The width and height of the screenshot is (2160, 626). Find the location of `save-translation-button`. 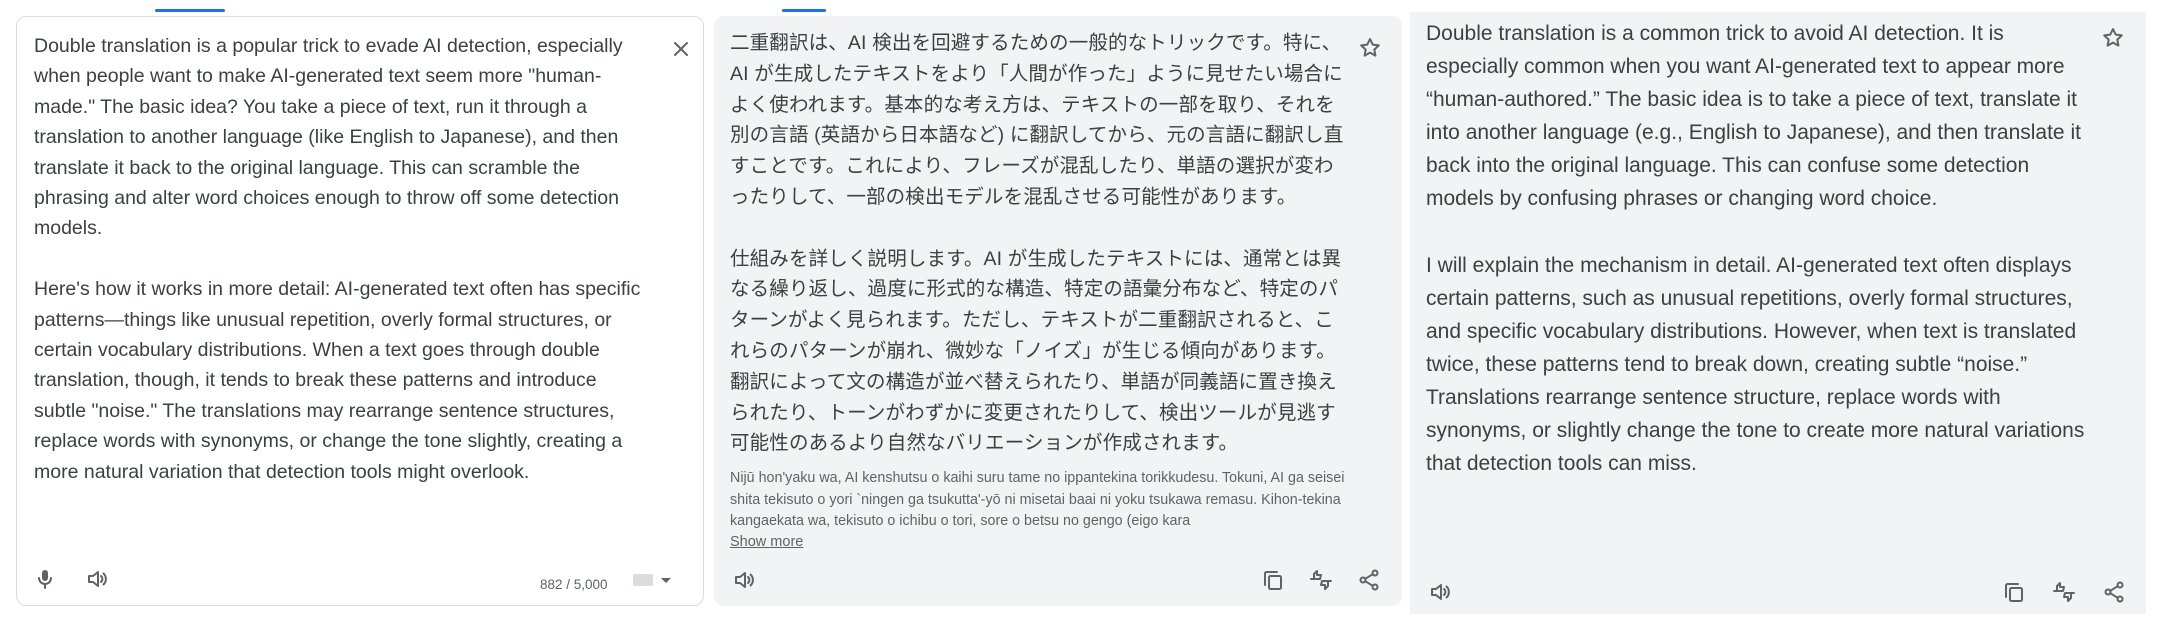

save-translation-button is located at coordinates (1370, 48).